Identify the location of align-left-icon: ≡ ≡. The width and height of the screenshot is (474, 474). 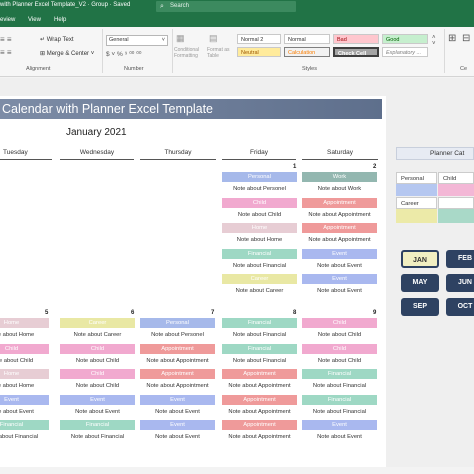
(6, 39).